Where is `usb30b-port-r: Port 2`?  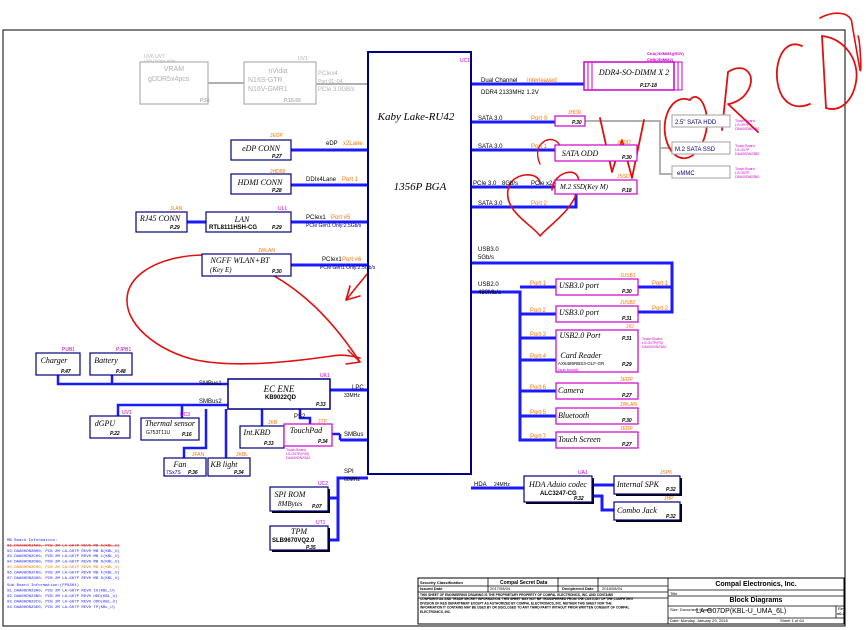 usb30b-port-r: Port 2 is located at coordinates (660, 309).